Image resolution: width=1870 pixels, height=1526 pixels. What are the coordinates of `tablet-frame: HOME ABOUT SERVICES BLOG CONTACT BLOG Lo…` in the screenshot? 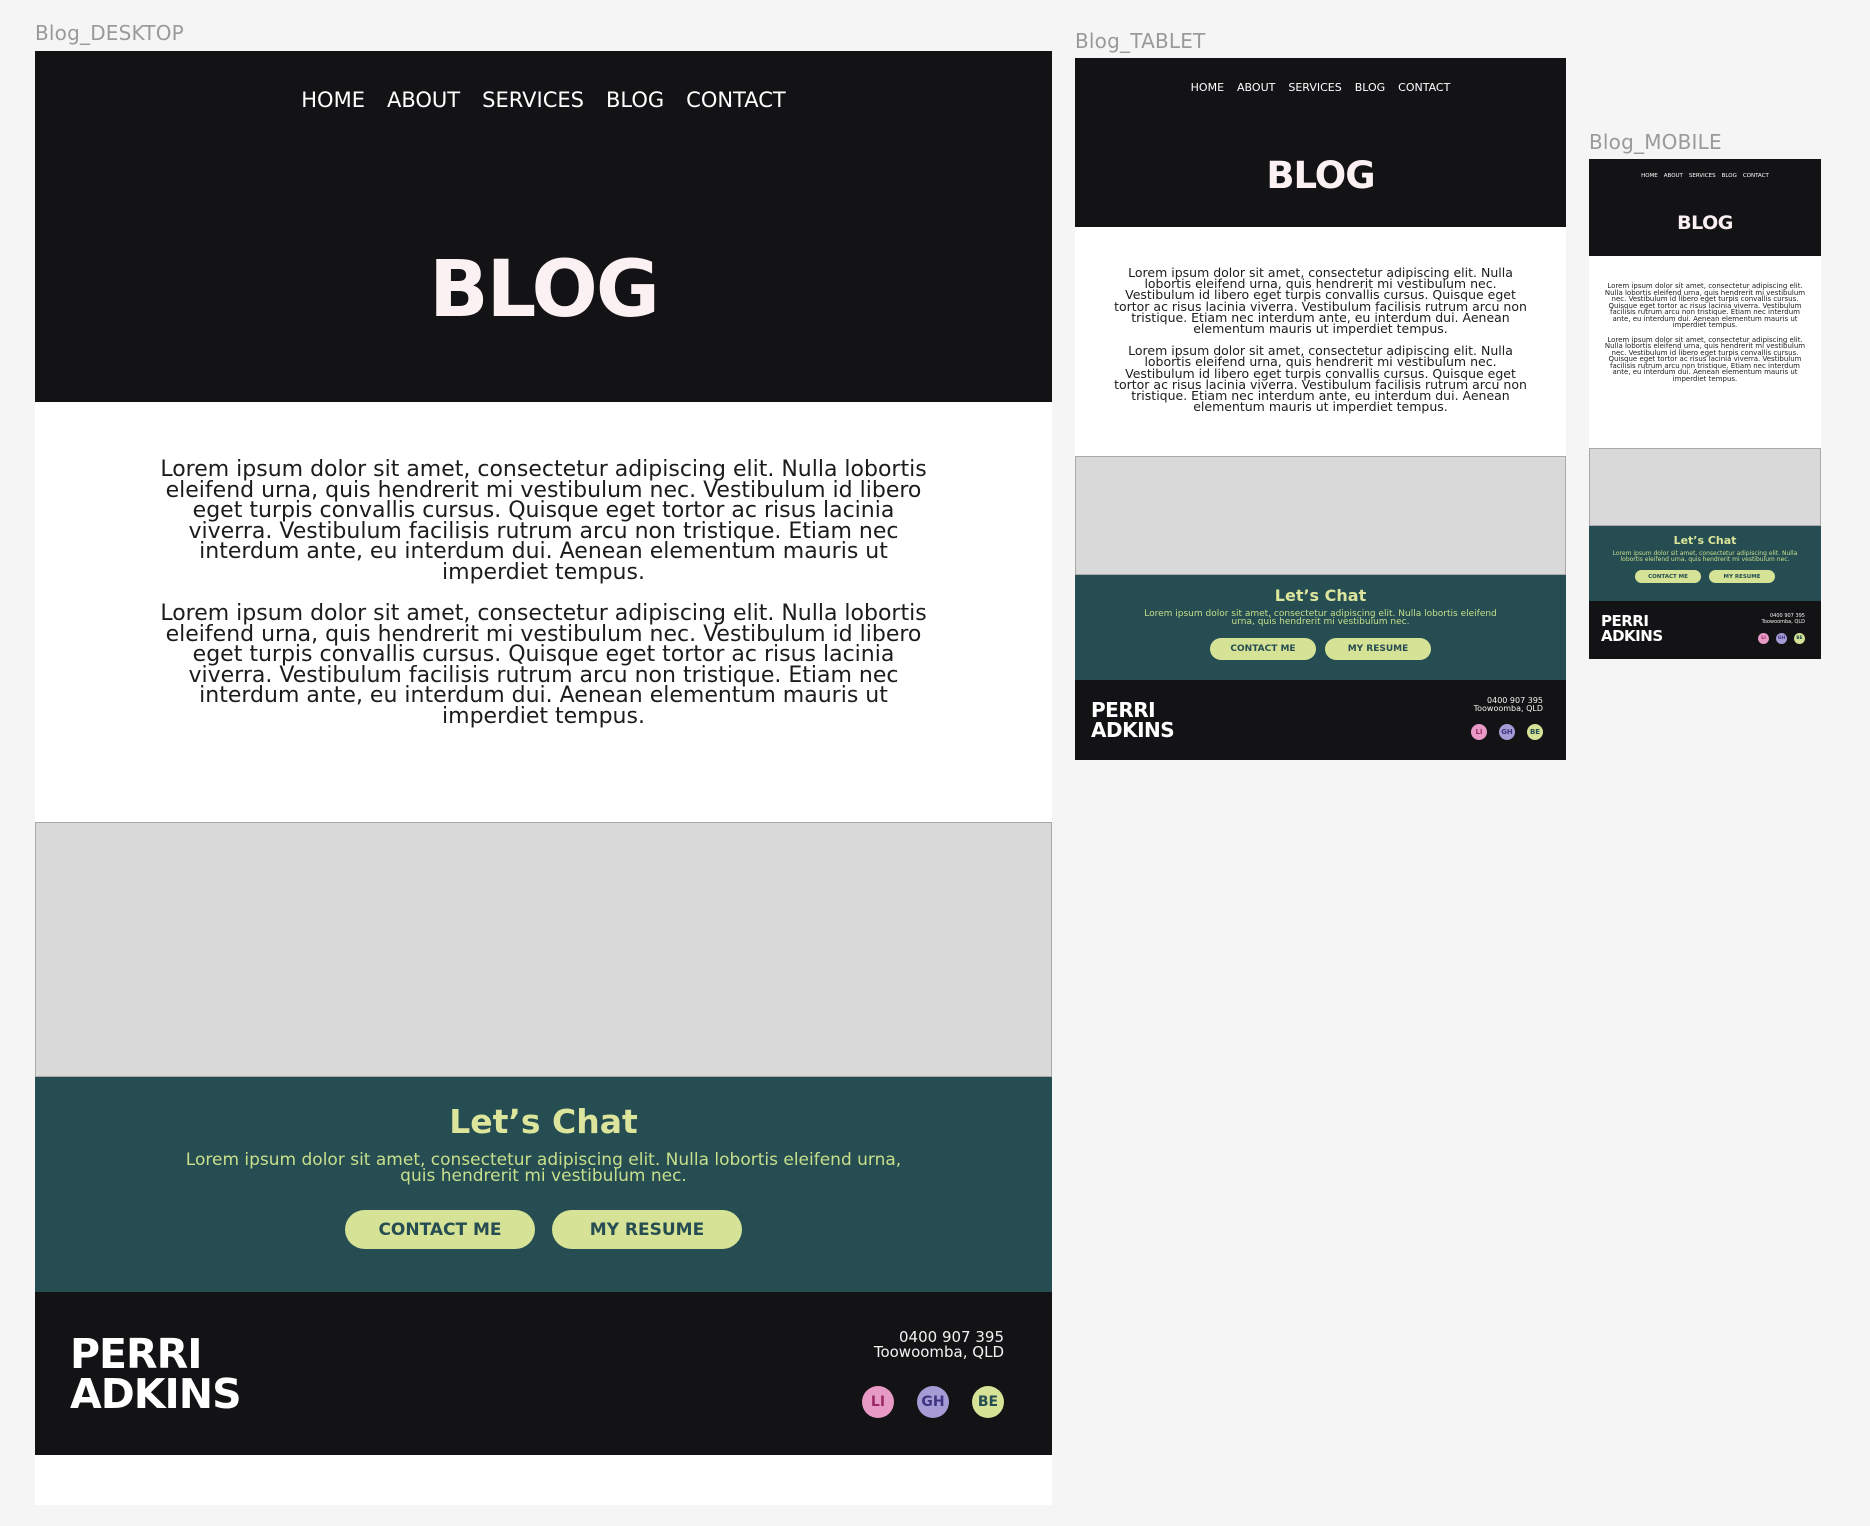 It's located at (1320, 409).